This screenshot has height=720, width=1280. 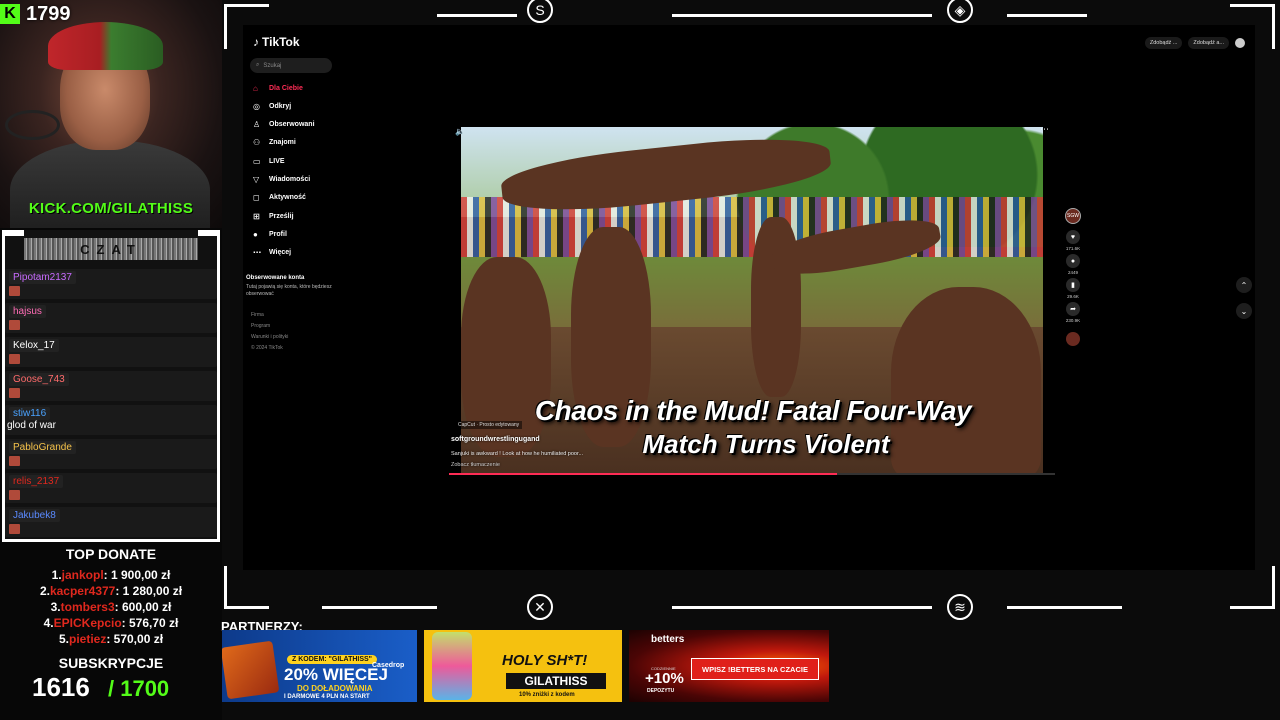 What do you see at coordinates (150, 623) in the screenshot?
I see `donate-amount: : 576,70 zł` at bounding box center [150, 623].